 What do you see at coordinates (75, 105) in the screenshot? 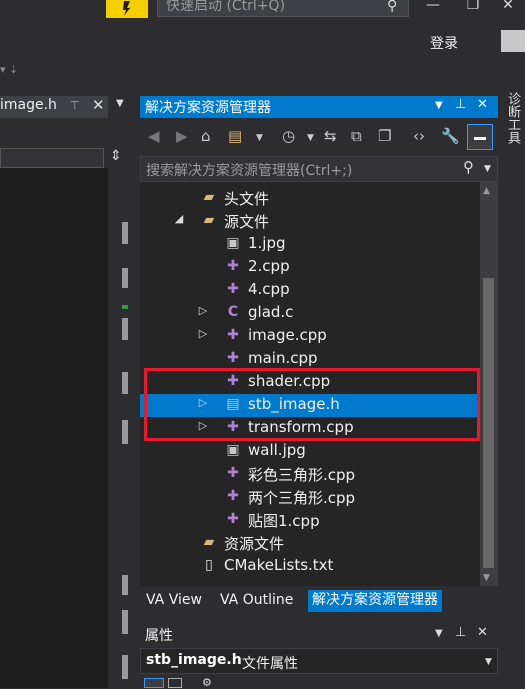
I see `pin-icon: ⊤` at bounding box center [75, 105].